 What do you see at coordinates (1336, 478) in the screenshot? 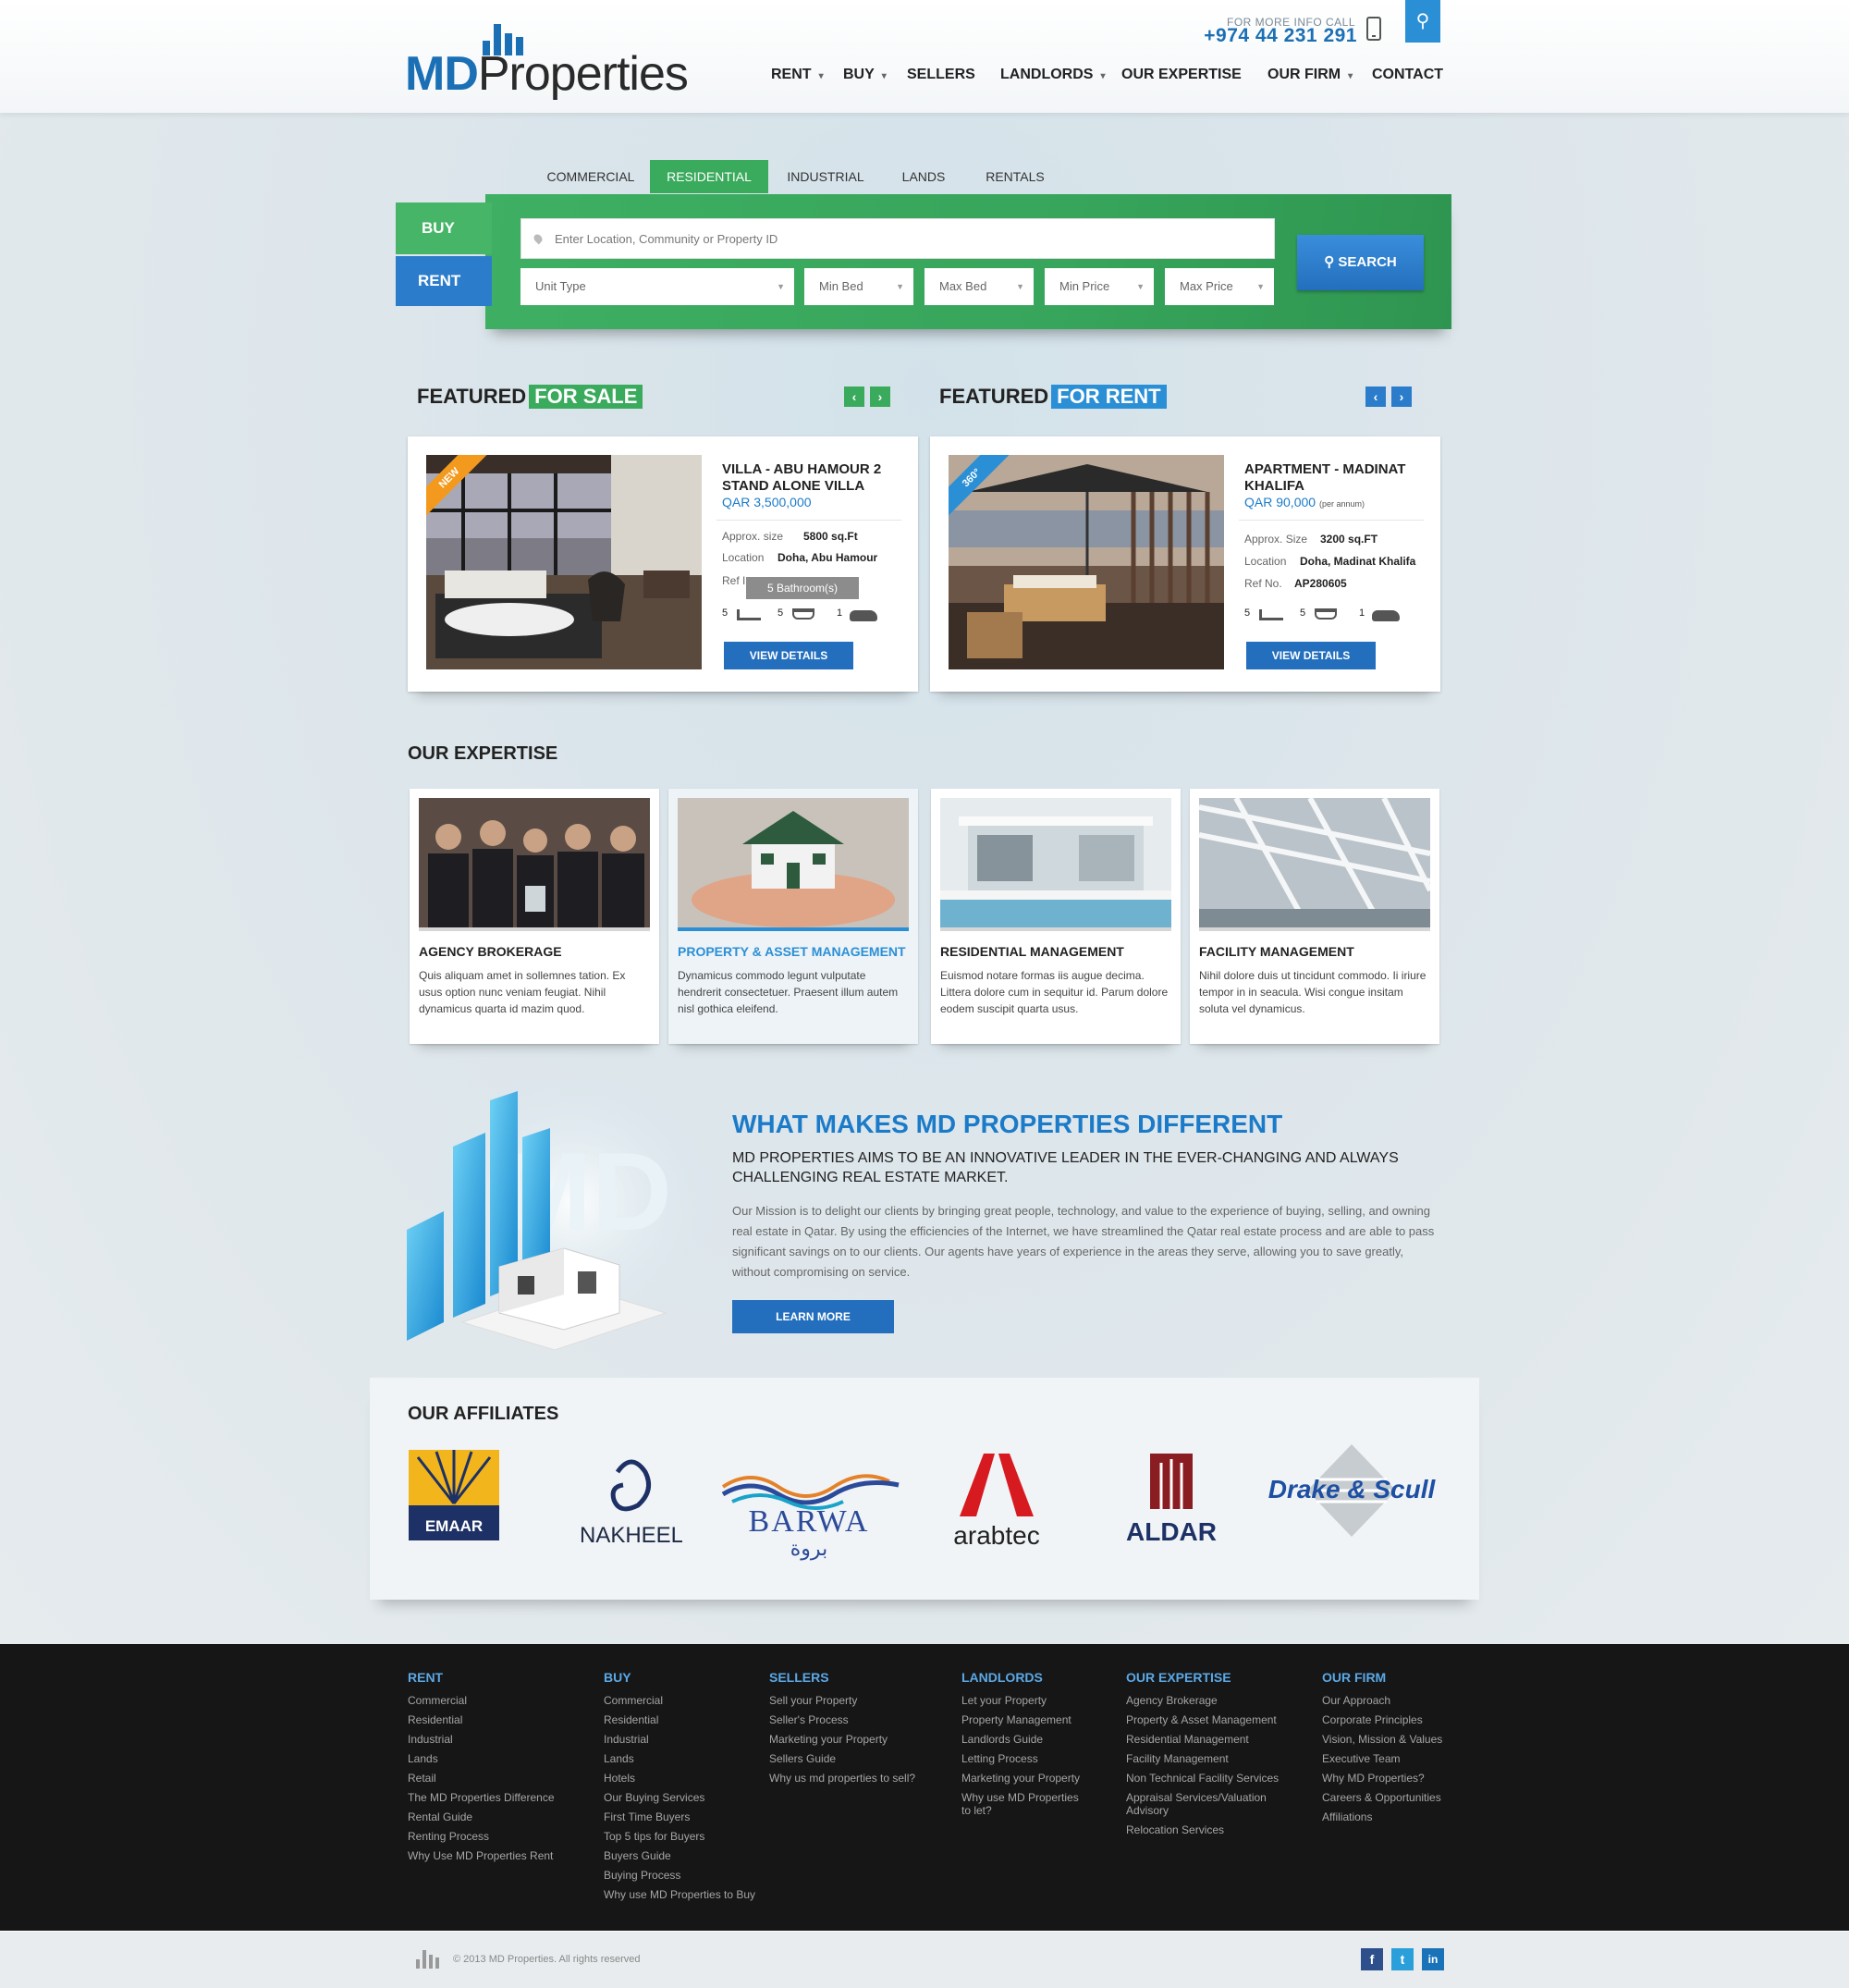
I see `property-title: APARTMENT - MADINAT KHALIFA` at bounding box center [1336, 478].